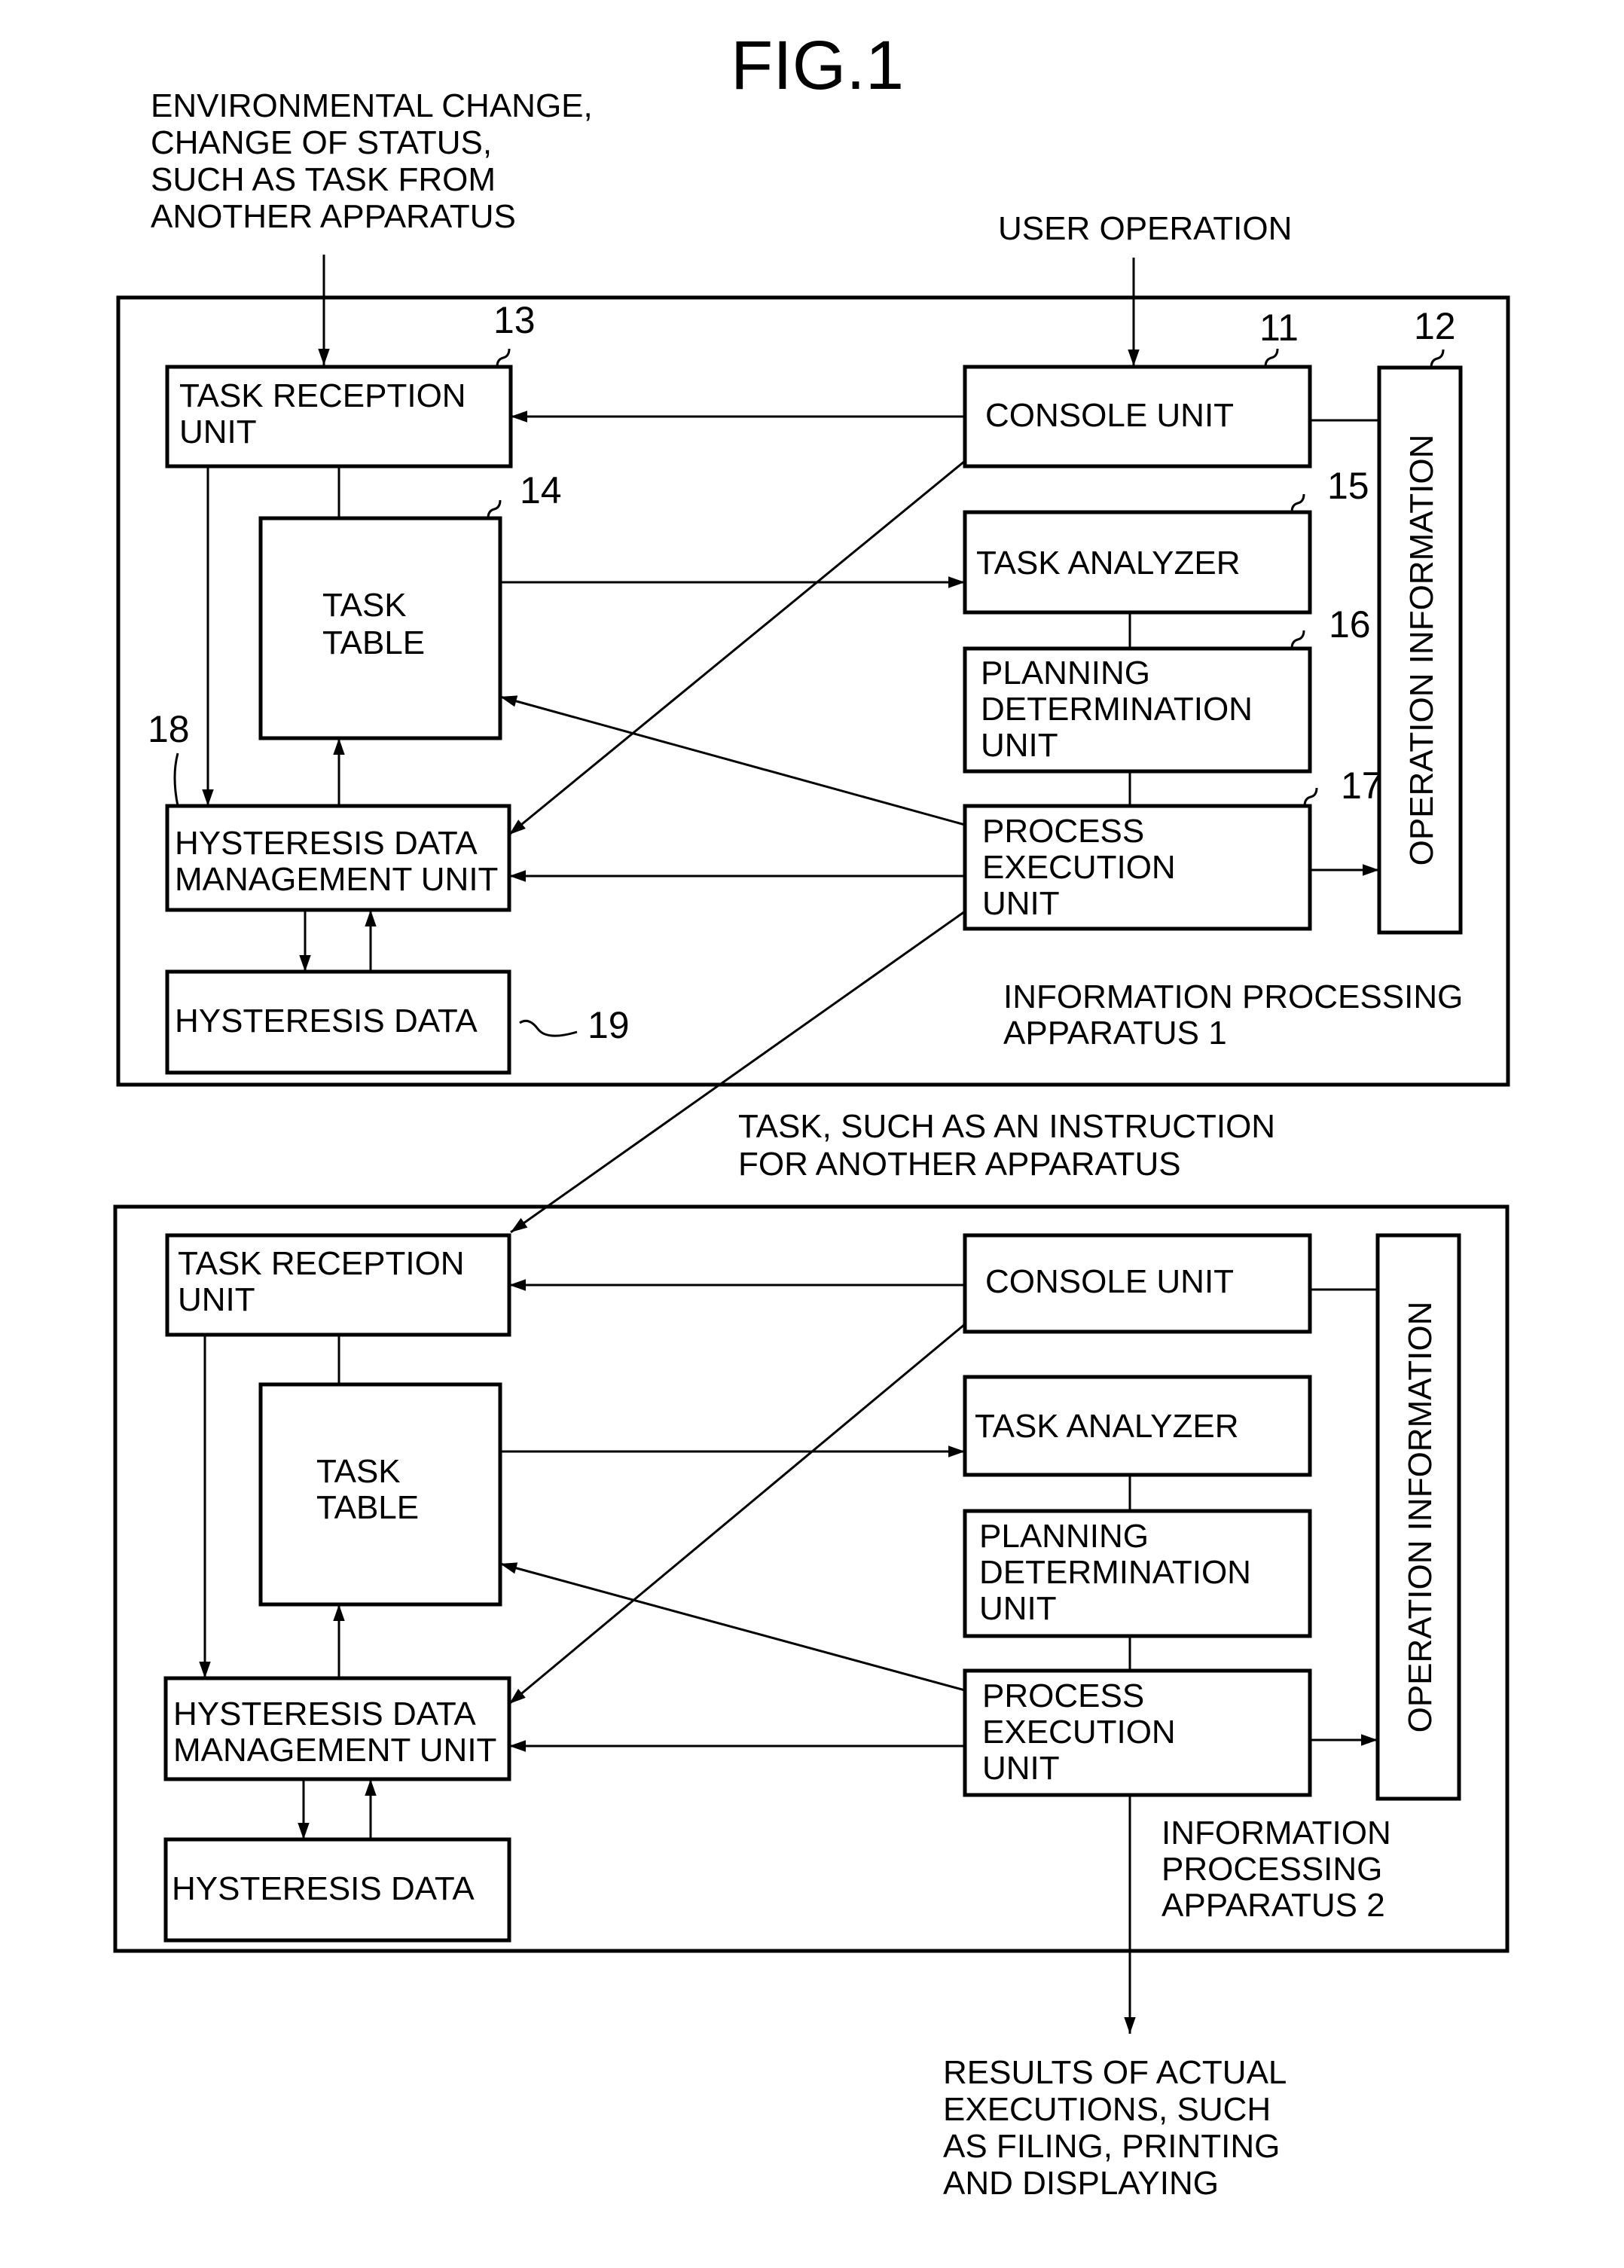 This screenshot has height=2268, width=1624. What do you see at coordinates (1272, 1870) in the screenshot?
I see `apparatus-2-name-line2: PROCESSING` at bounding box center [1272, 1870].